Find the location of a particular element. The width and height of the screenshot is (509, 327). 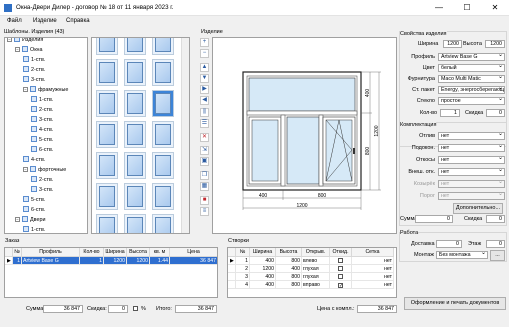

tree-item: − Двери is located at coordinates (30, 220).